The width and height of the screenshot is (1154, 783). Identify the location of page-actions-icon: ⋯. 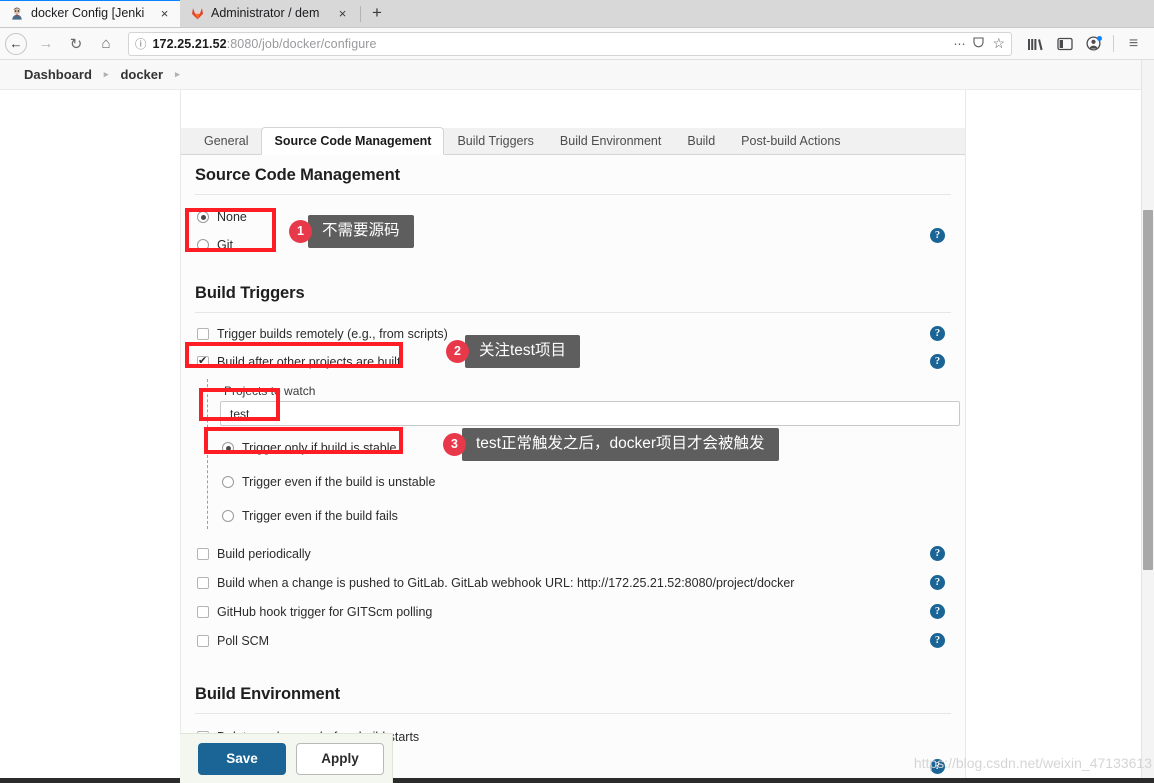
(959, 44).